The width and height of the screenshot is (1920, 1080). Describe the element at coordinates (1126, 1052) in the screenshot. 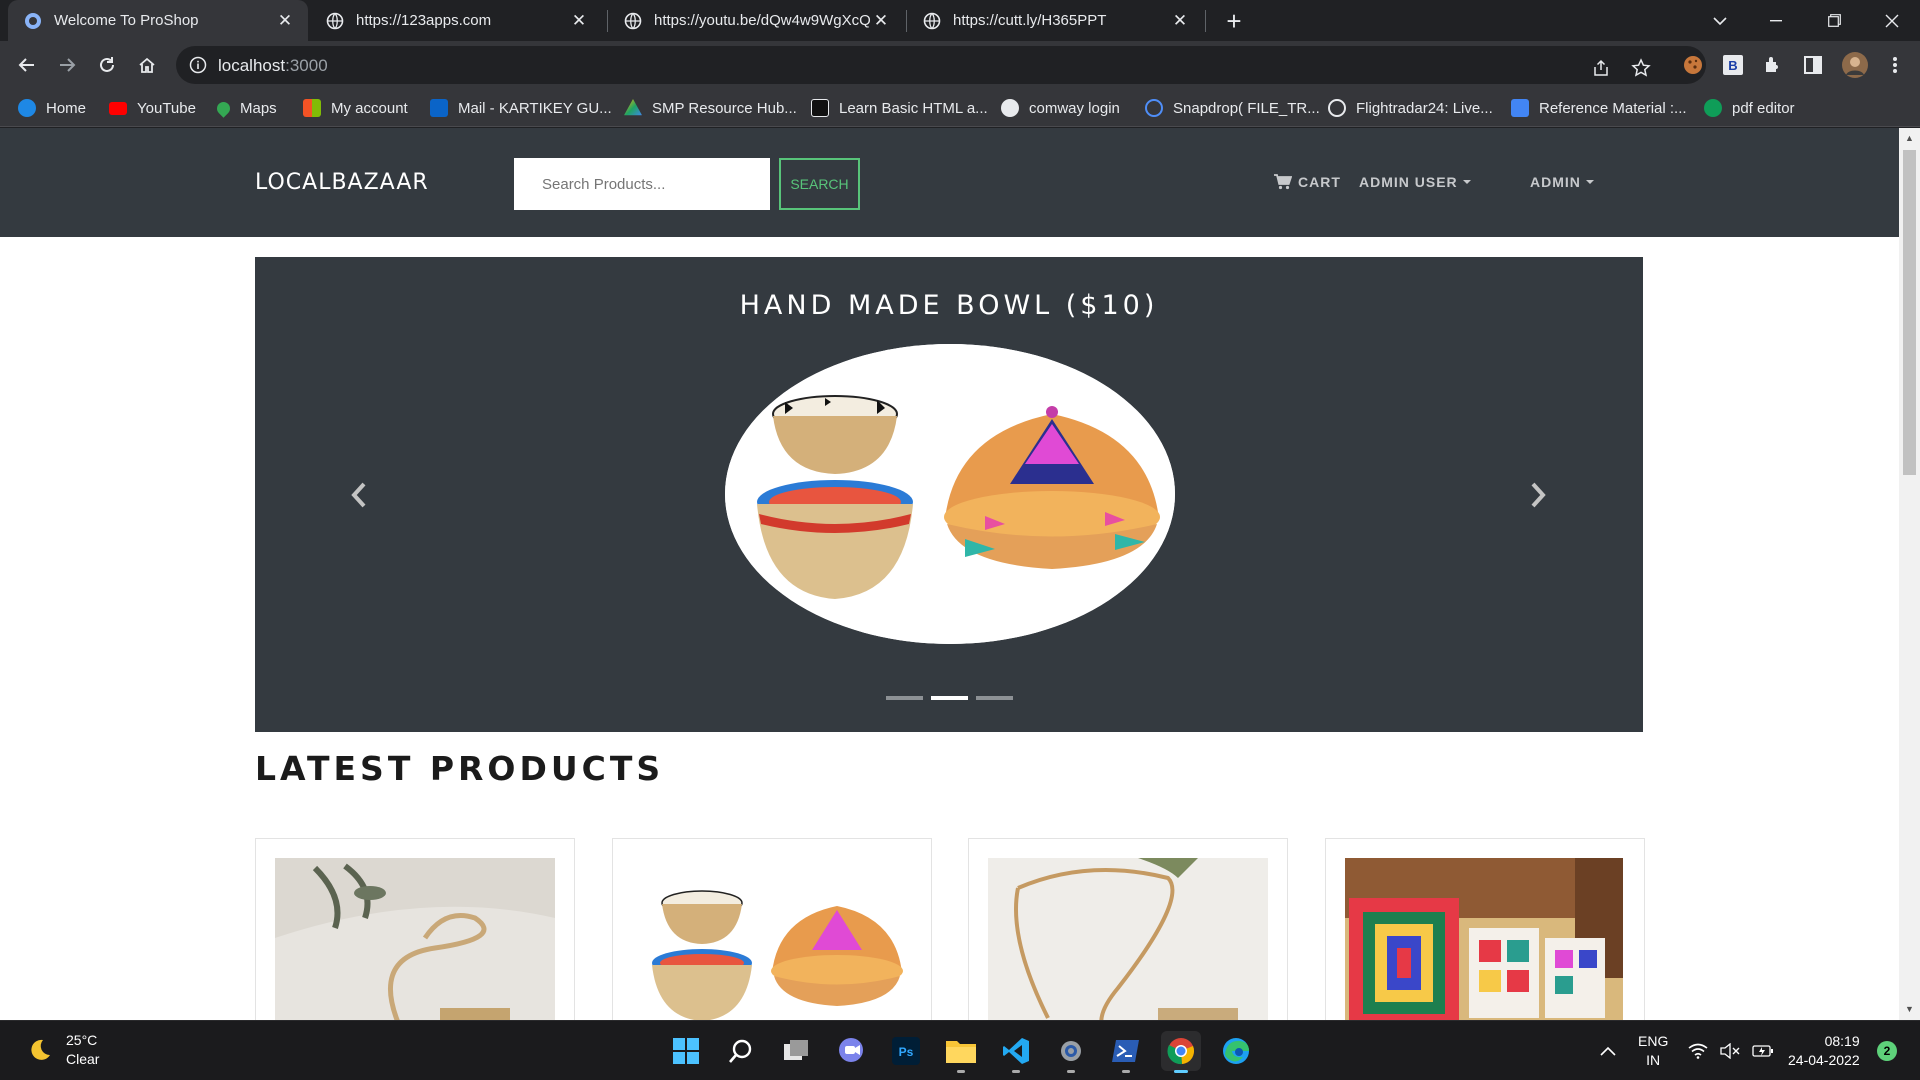

I see `powershell-app` at that location.